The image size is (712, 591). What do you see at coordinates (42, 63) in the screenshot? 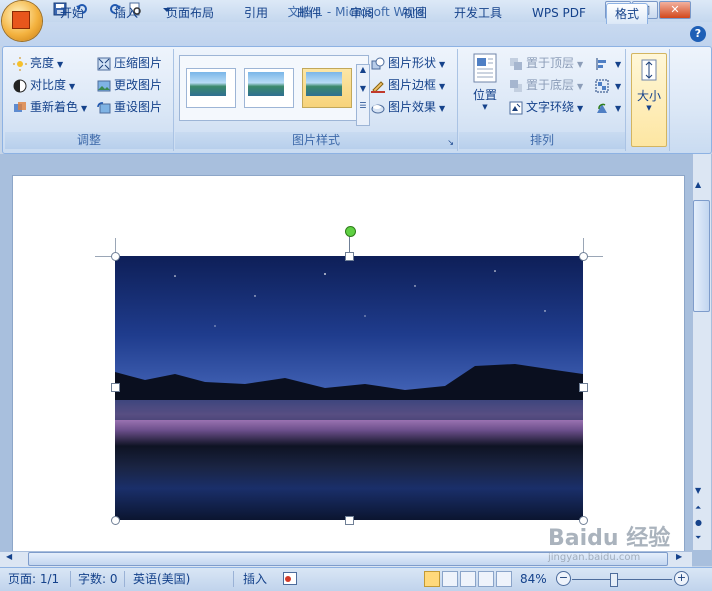
I see `brightness-label: 亮度` at bounding box center [42, 63].